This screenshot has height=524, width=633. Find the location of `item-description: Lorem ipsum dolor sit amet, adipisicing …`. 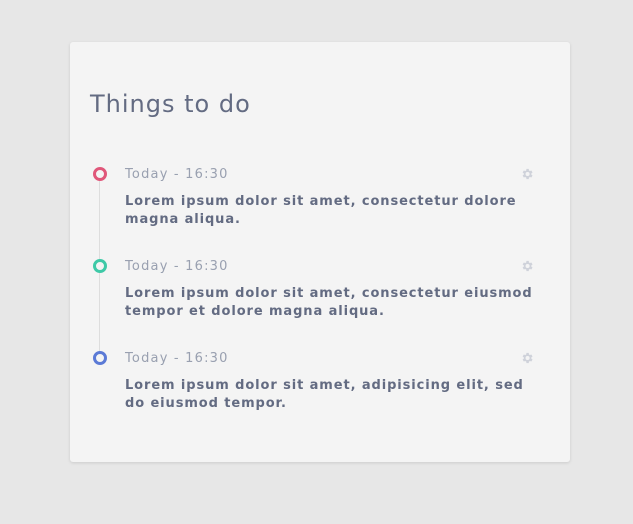

item-description: Lorem ipsum dolor sit amet, adipisicing … is located at coordinates (324, 394).